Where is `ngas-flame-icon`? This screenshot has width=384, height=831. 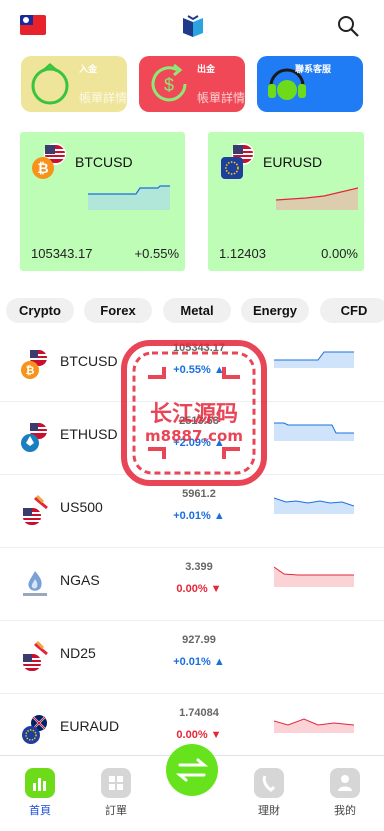 ngas-flame-icon is located at coordinates (35, 583).